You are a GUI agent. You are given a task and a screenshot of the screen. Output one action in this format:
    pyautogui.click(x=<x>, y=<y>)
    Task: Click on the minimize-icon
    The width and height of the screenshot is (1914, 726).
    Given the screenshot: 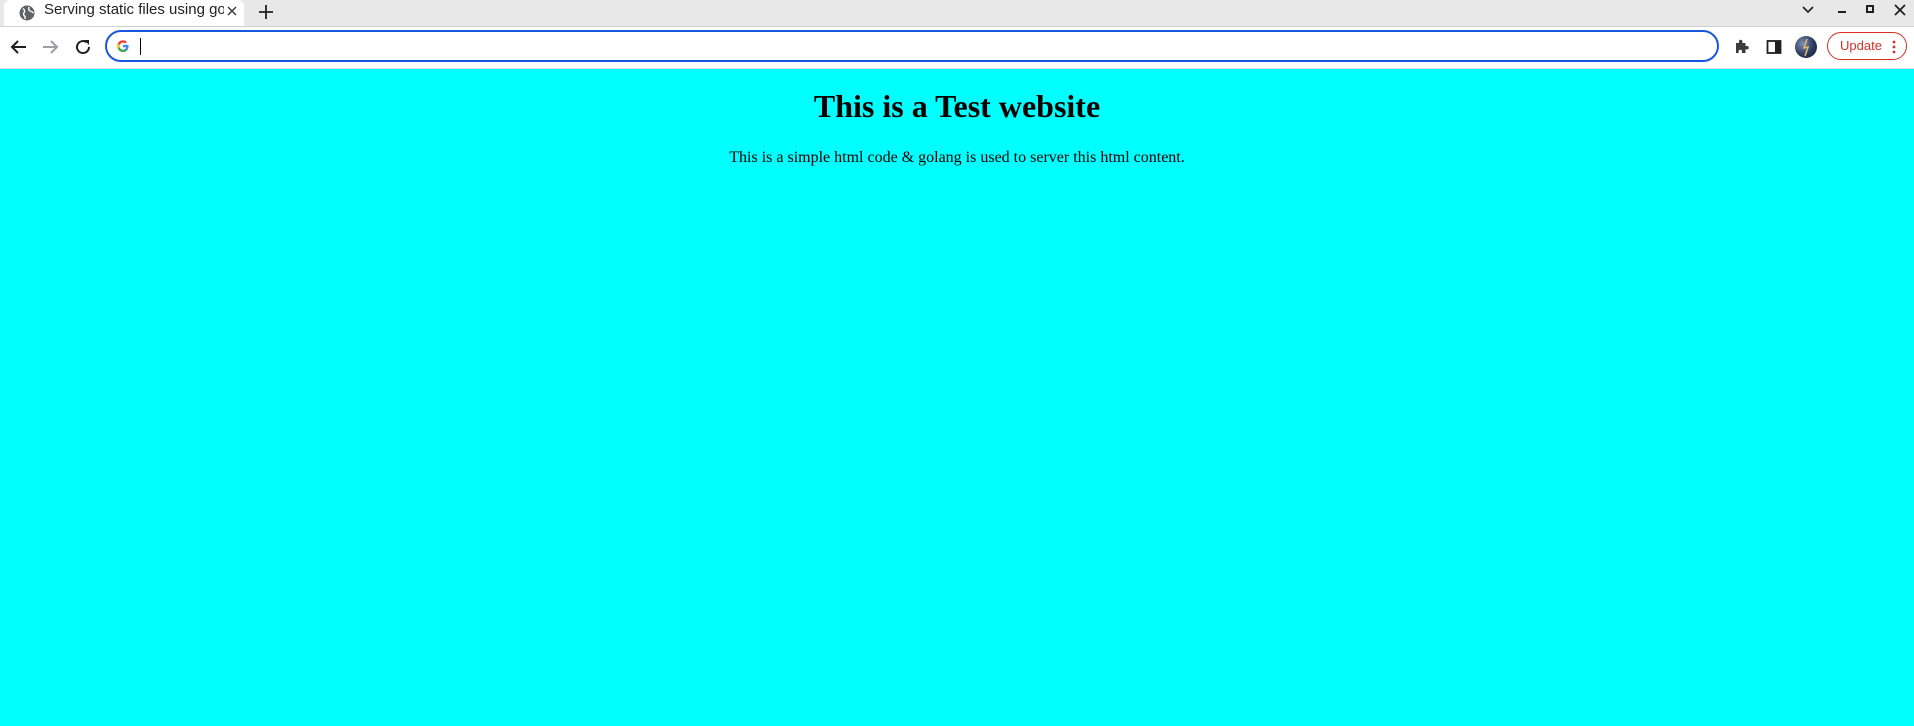 What is the action you would take?
    pyautogui.click(x=1842, y=10)
    